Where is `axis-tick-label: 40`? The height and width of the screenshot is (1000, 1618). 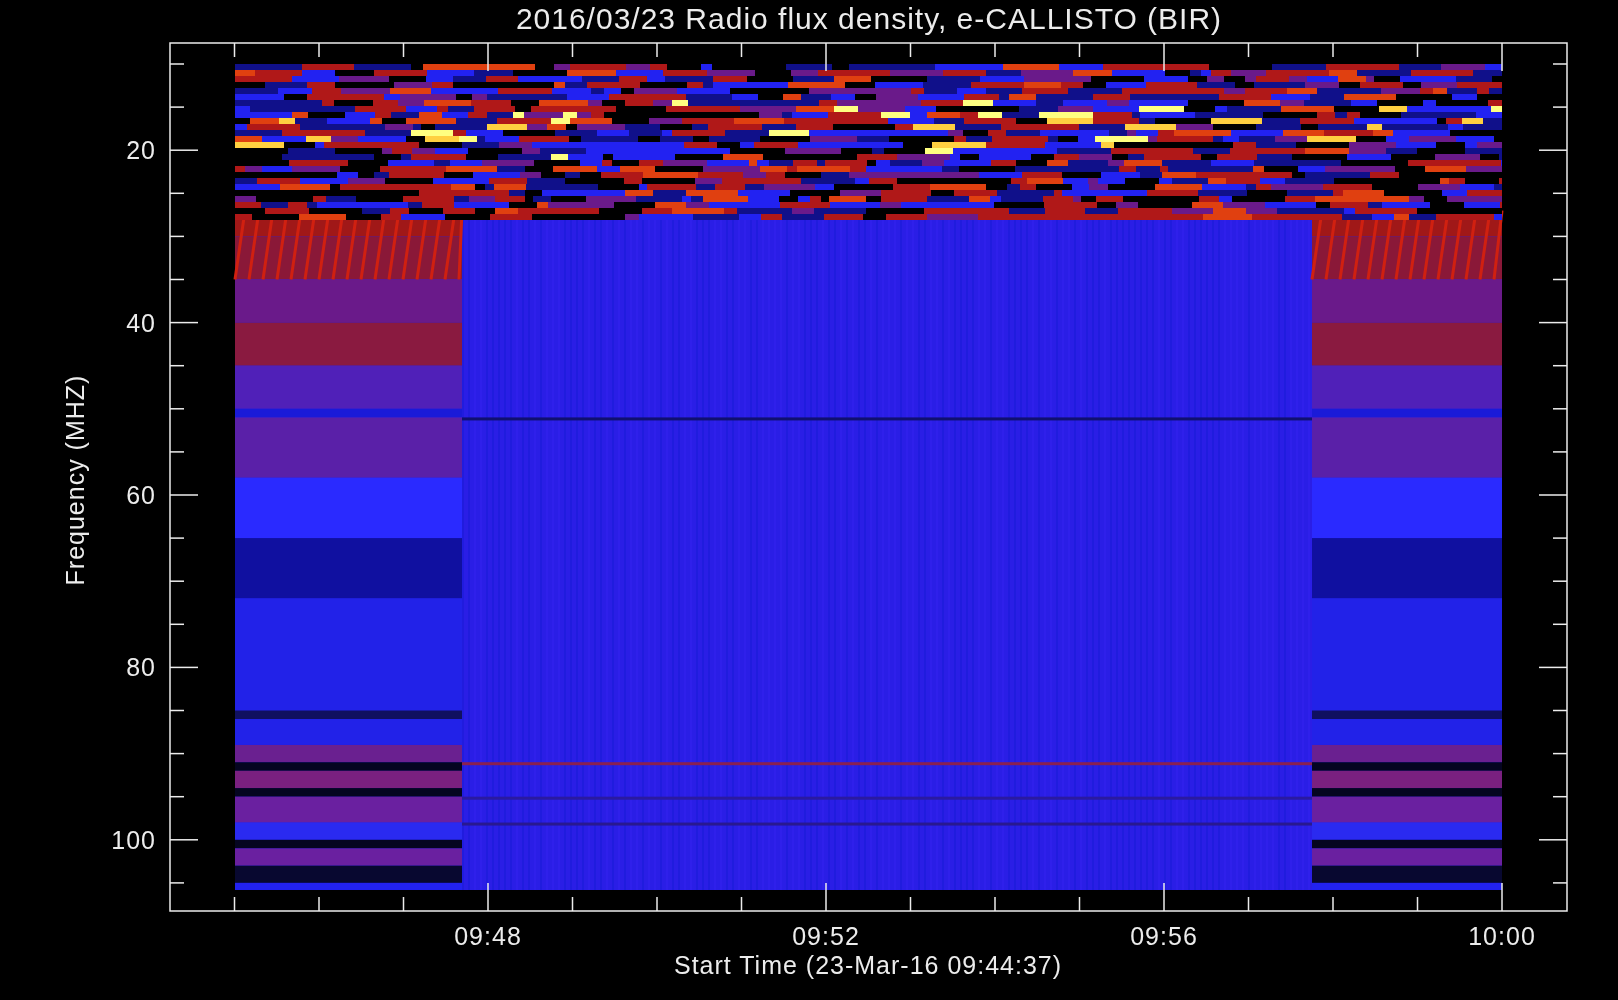
axis-tick-label: 40 is located at coordinates (141, 322).